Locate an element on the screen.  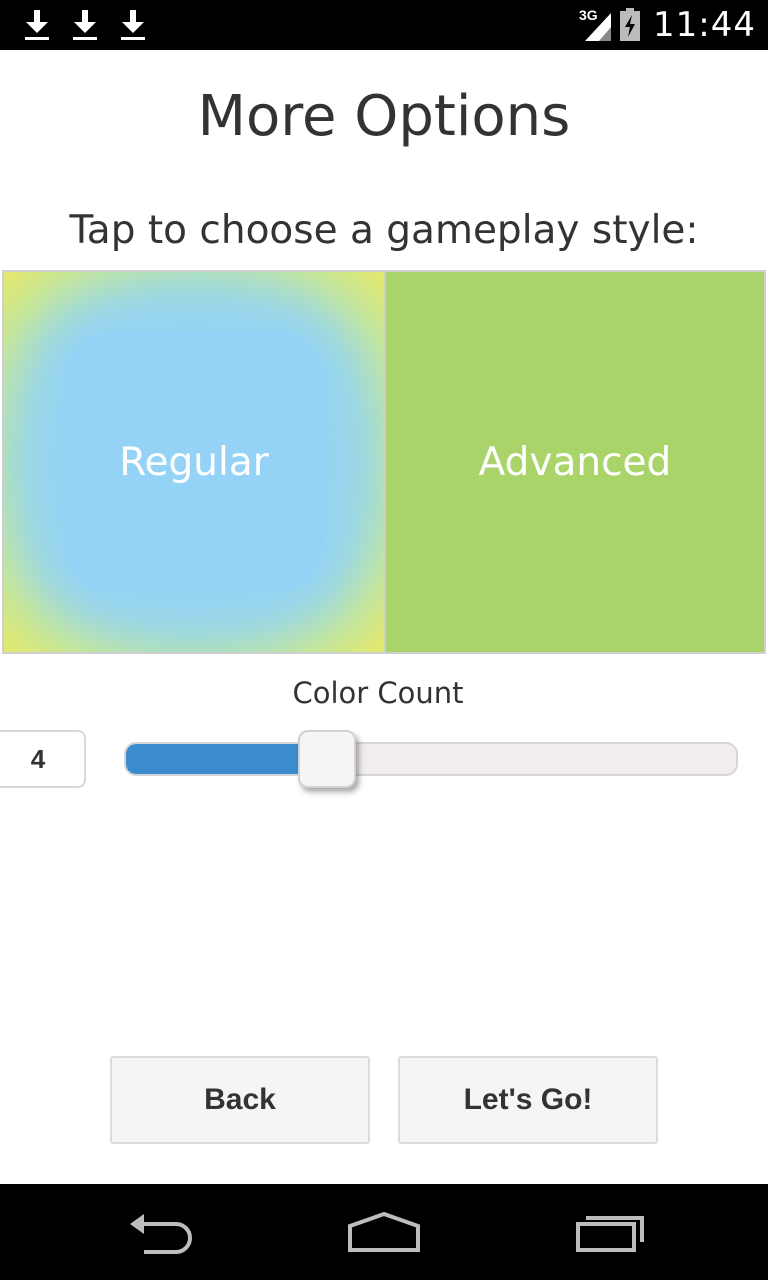
home-icon is located at coordinates (384, 1232).